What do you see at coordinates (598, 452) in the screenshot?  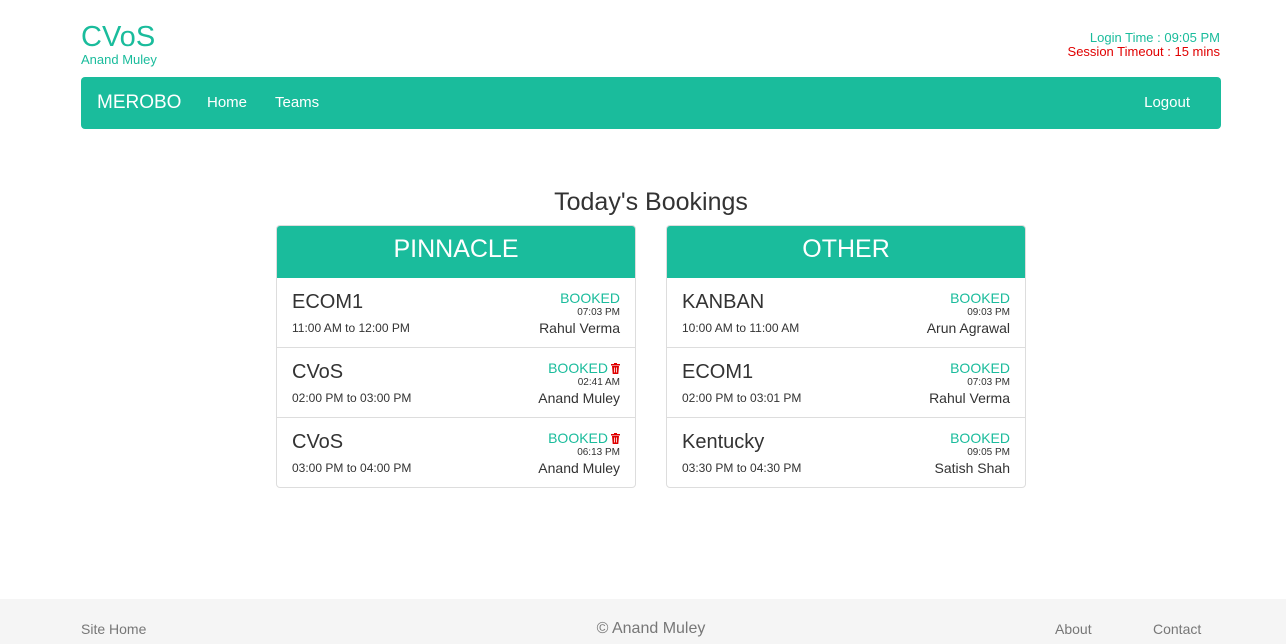 I see `booking-created-time: 06:13 PM` at bounding box center [598, 452].